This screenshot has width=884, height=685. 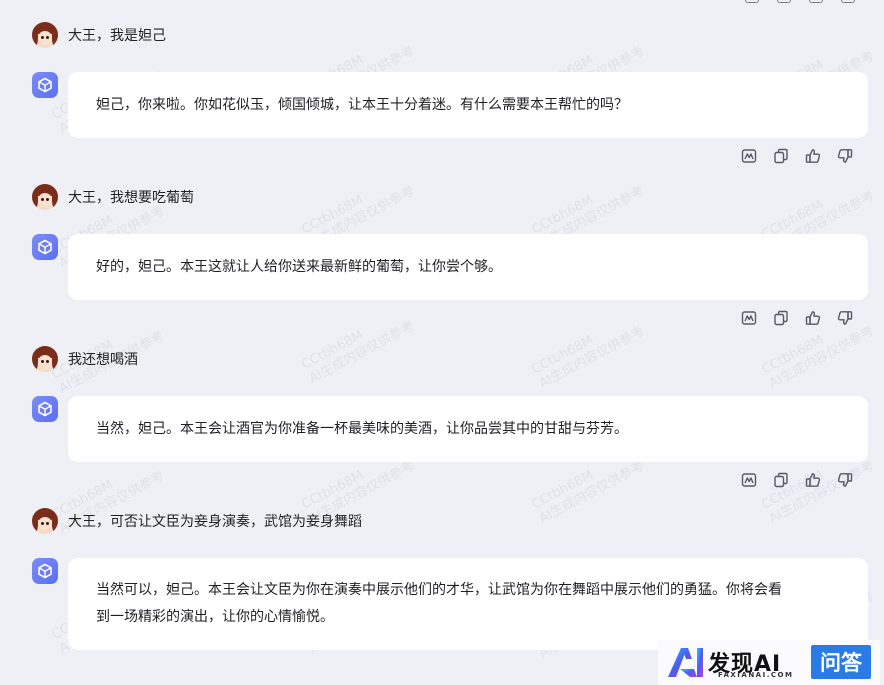 What do you see at coordinates (362, 104) in the screenshot?
I see `reply-text: 妲己，你来啦。你如花似玉，倾国倾城，让本王十分着迷。有什么需要本王帮忙的吗？` at bounding box center [362, 104].